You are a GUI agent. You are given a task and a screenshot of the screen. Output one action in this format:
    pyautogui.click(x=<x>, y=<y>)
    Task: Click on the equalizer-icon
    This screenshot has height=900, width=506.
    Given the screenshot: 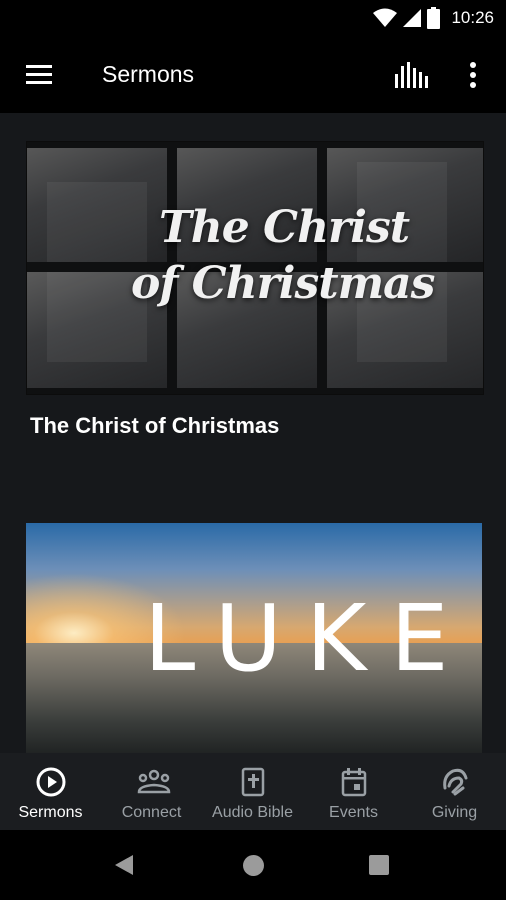 What is the action you would take?
    pyautogui.click(x=411, y=77)
    